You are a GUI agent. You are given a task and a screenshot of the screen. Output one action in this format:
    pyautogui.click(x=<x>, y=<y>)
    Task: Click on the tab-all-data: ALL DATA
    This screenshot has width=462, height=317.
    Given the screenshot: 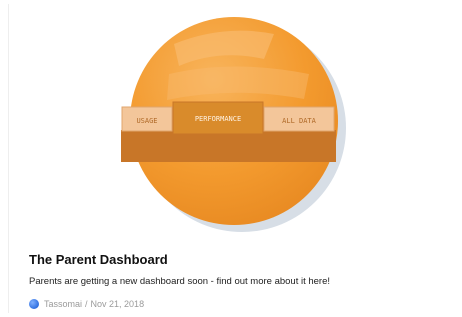 What is the action you would take?
    pyautogui.click(x=299, y=119)
    